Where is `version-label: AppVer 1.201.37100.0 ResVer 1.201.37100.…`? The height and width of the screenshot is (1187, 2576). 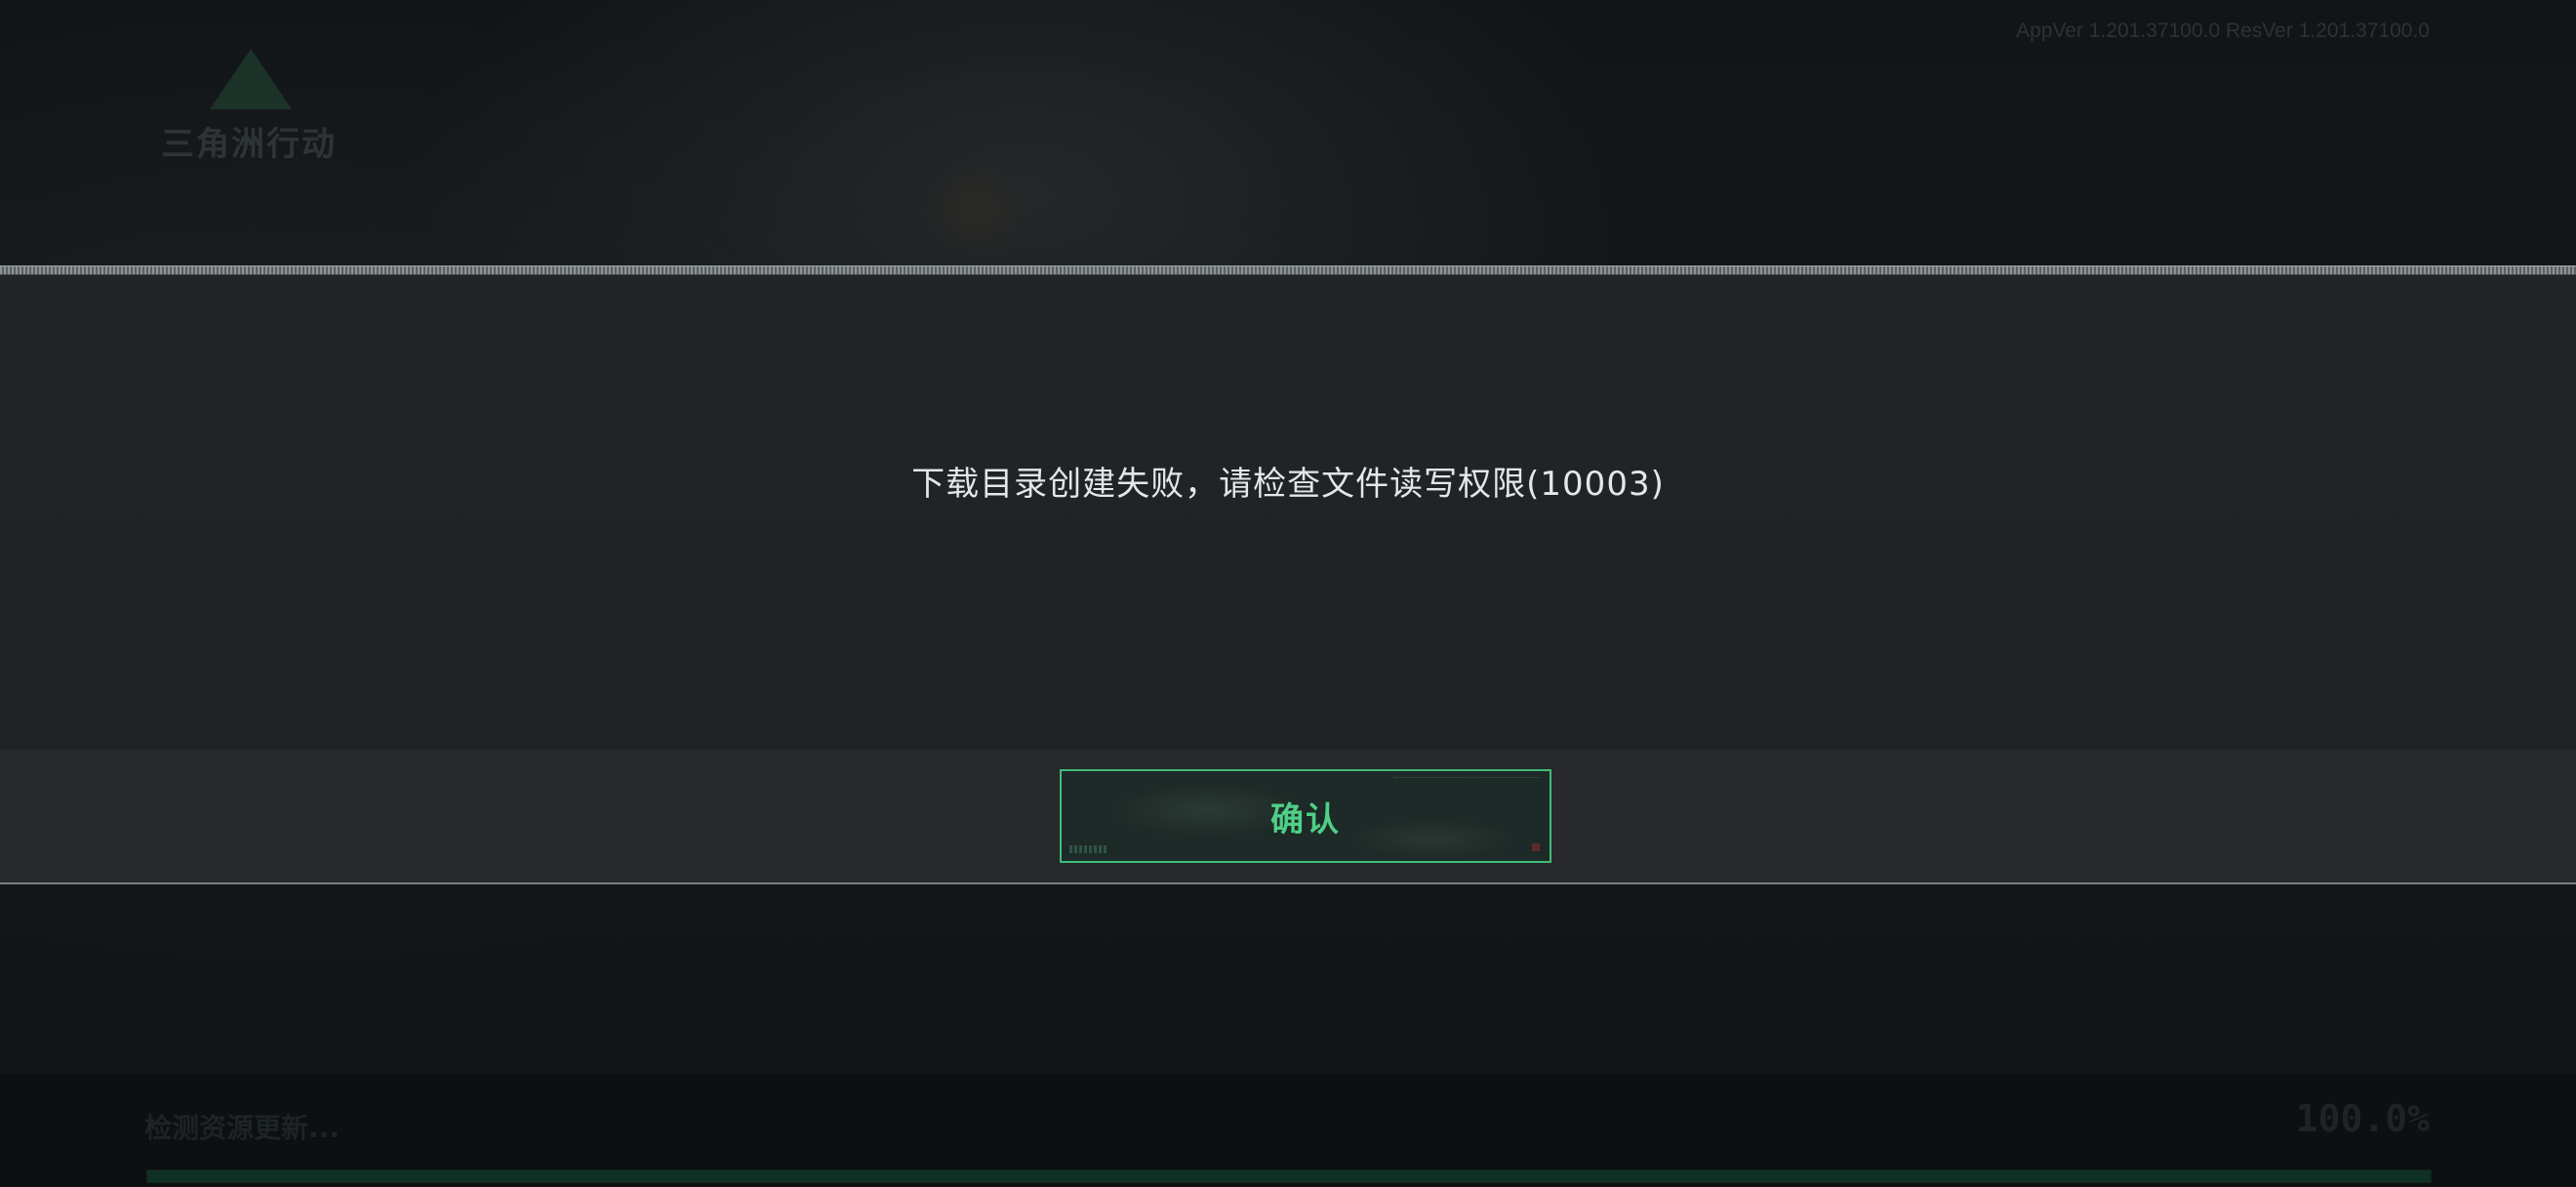 version-label: AppVer 1.201.37100.0 ResVer 1.201.37100.… is located at coordinates (2223, 31).